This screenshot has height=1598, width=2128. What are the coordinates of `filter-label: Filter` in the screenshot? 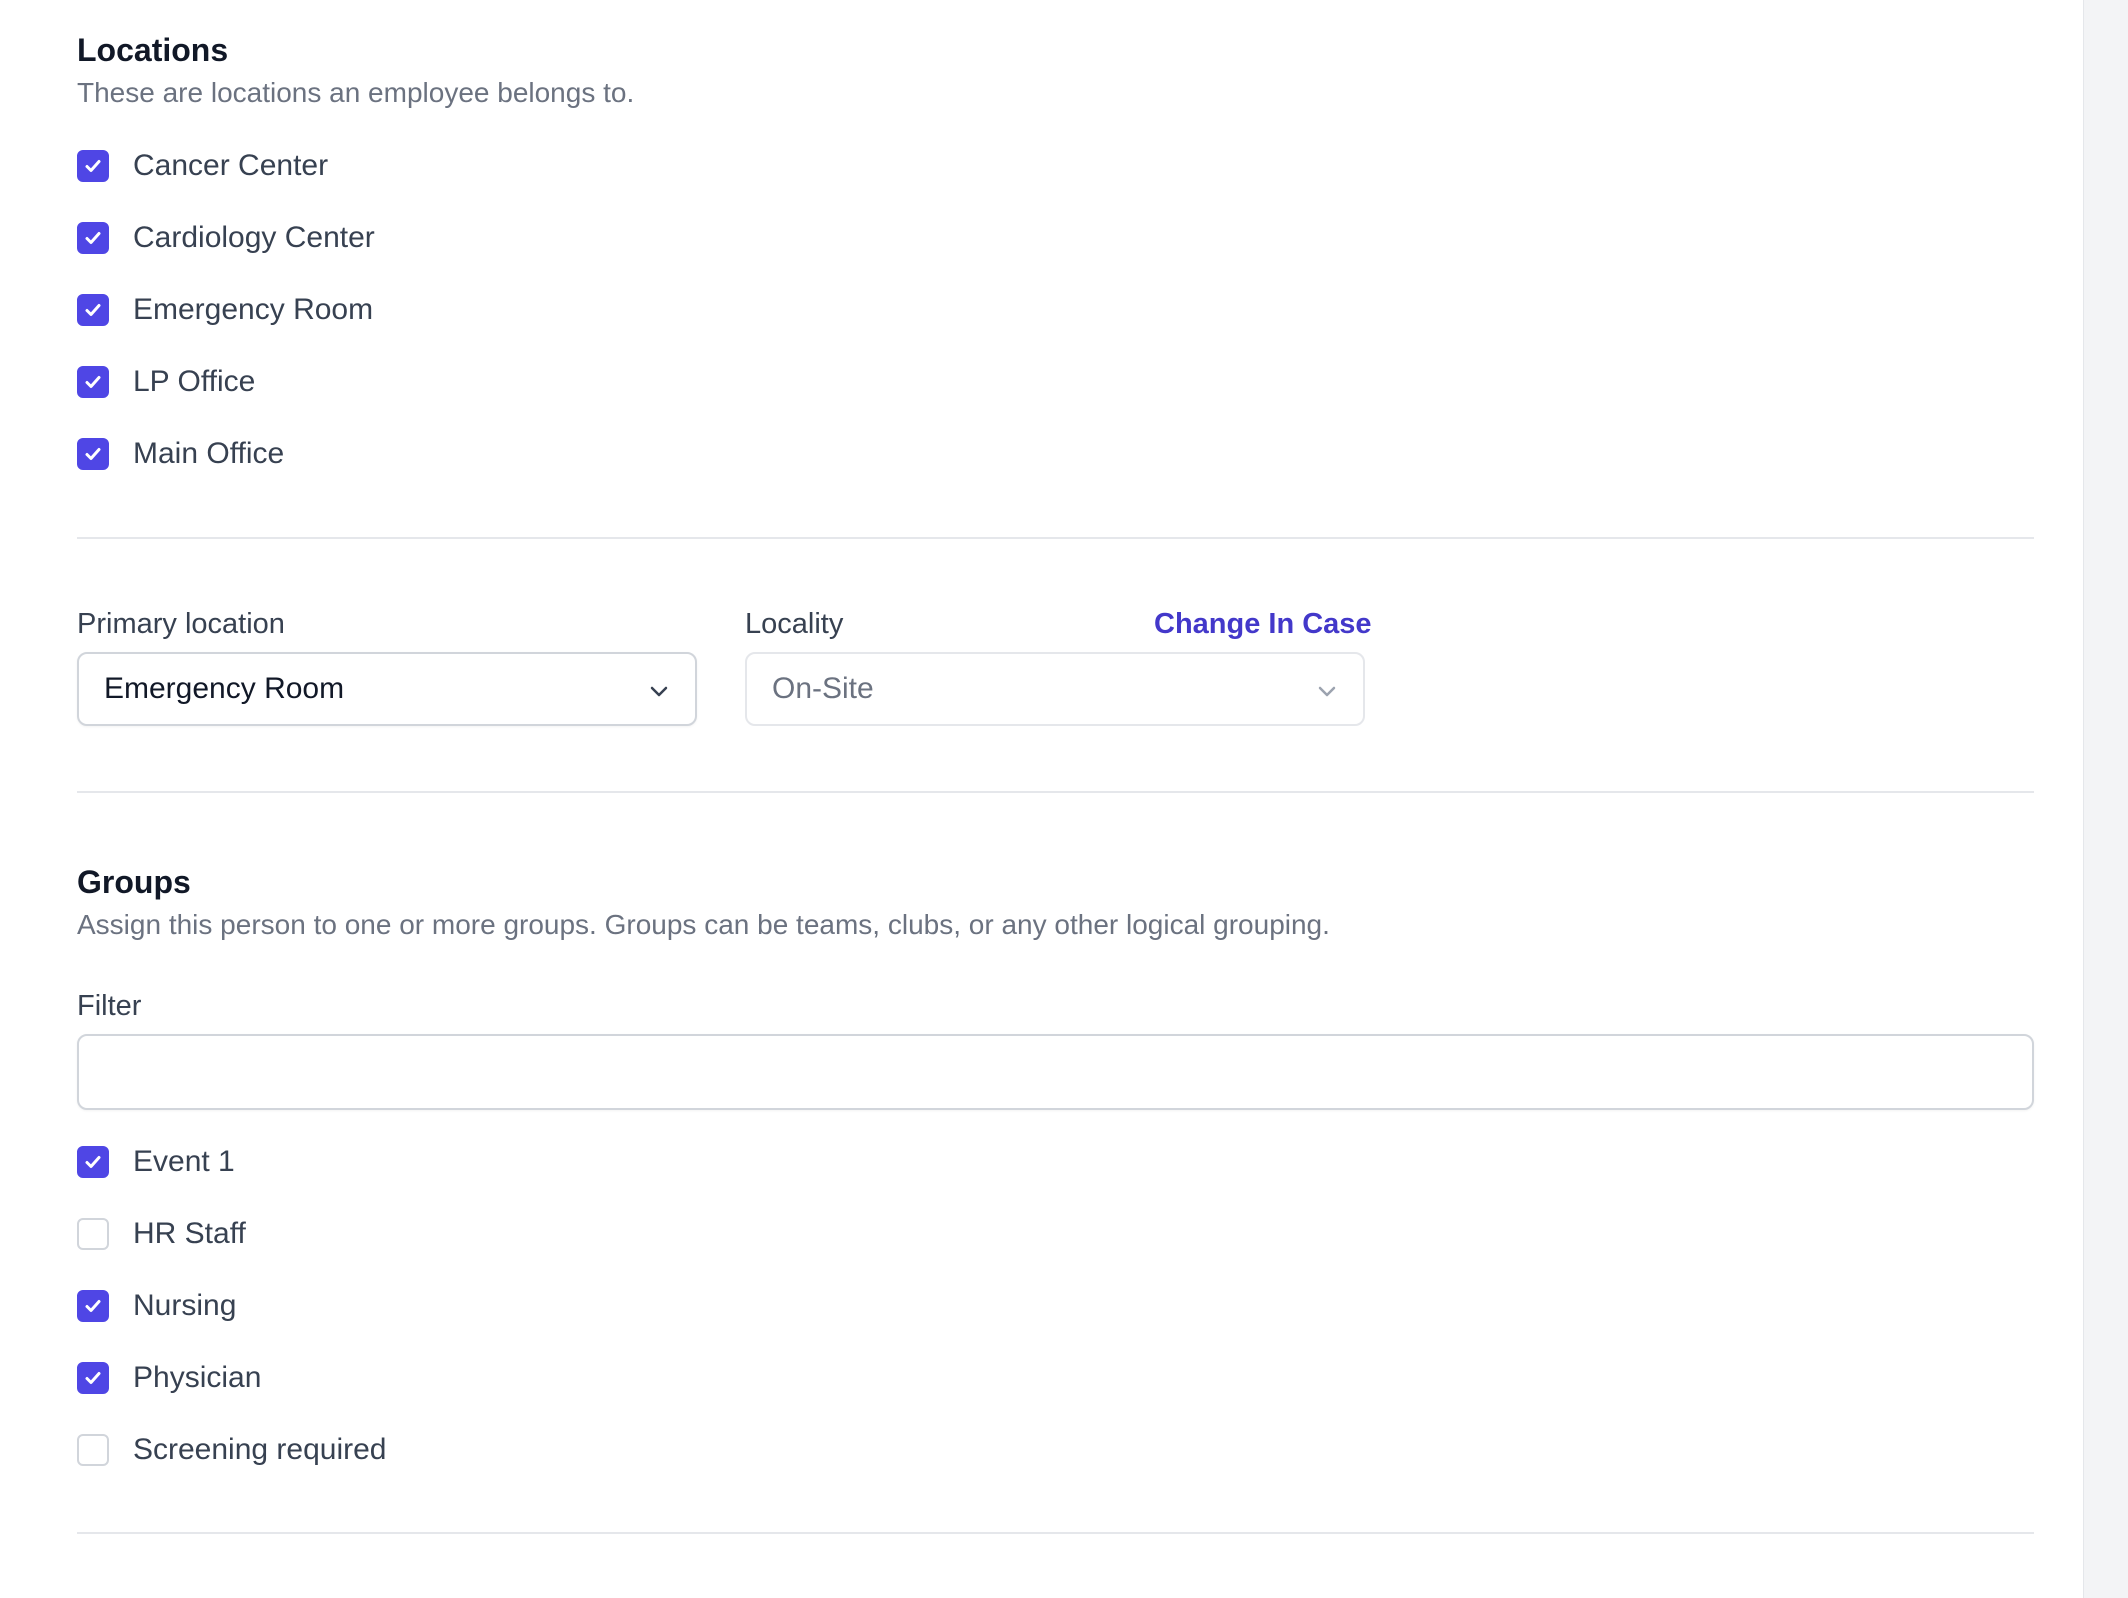 It's located at (109, 1006).